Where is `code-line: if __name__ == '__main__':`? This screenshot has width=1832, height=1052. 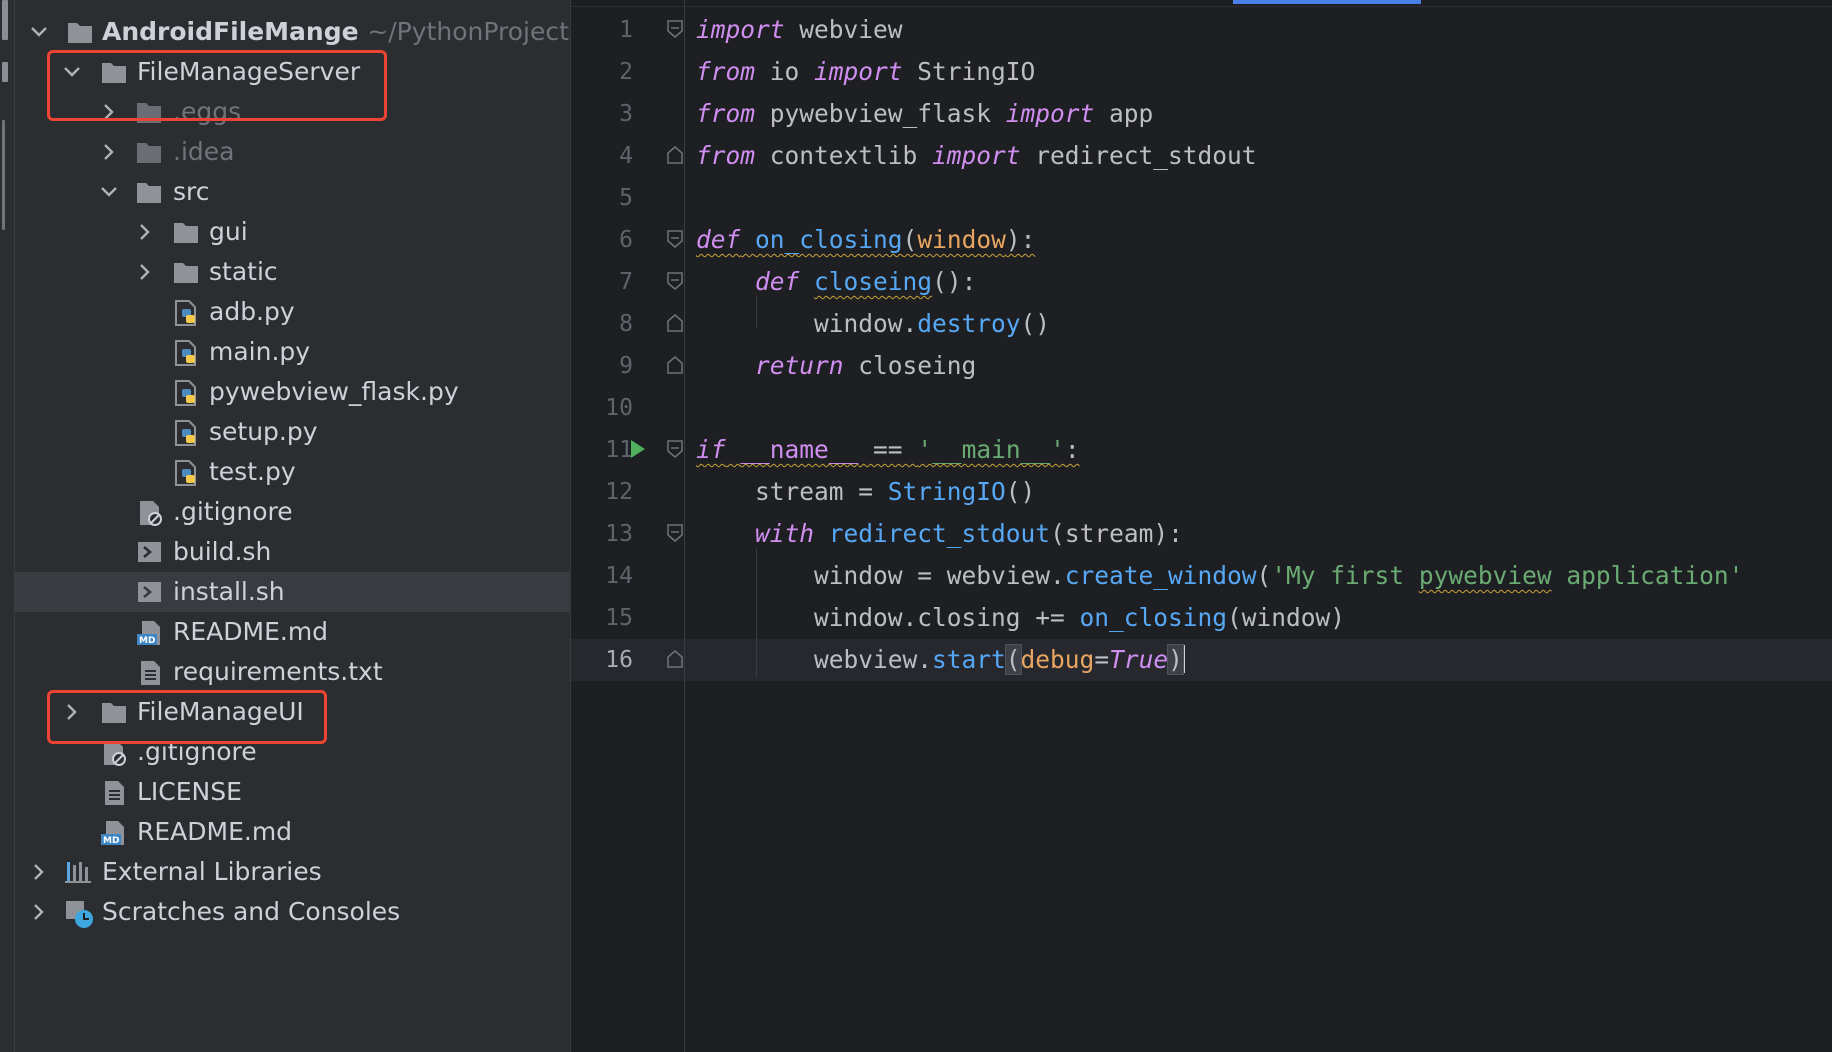
code-line: if __name__ == '__main__': is located at coordinates (888, 449).